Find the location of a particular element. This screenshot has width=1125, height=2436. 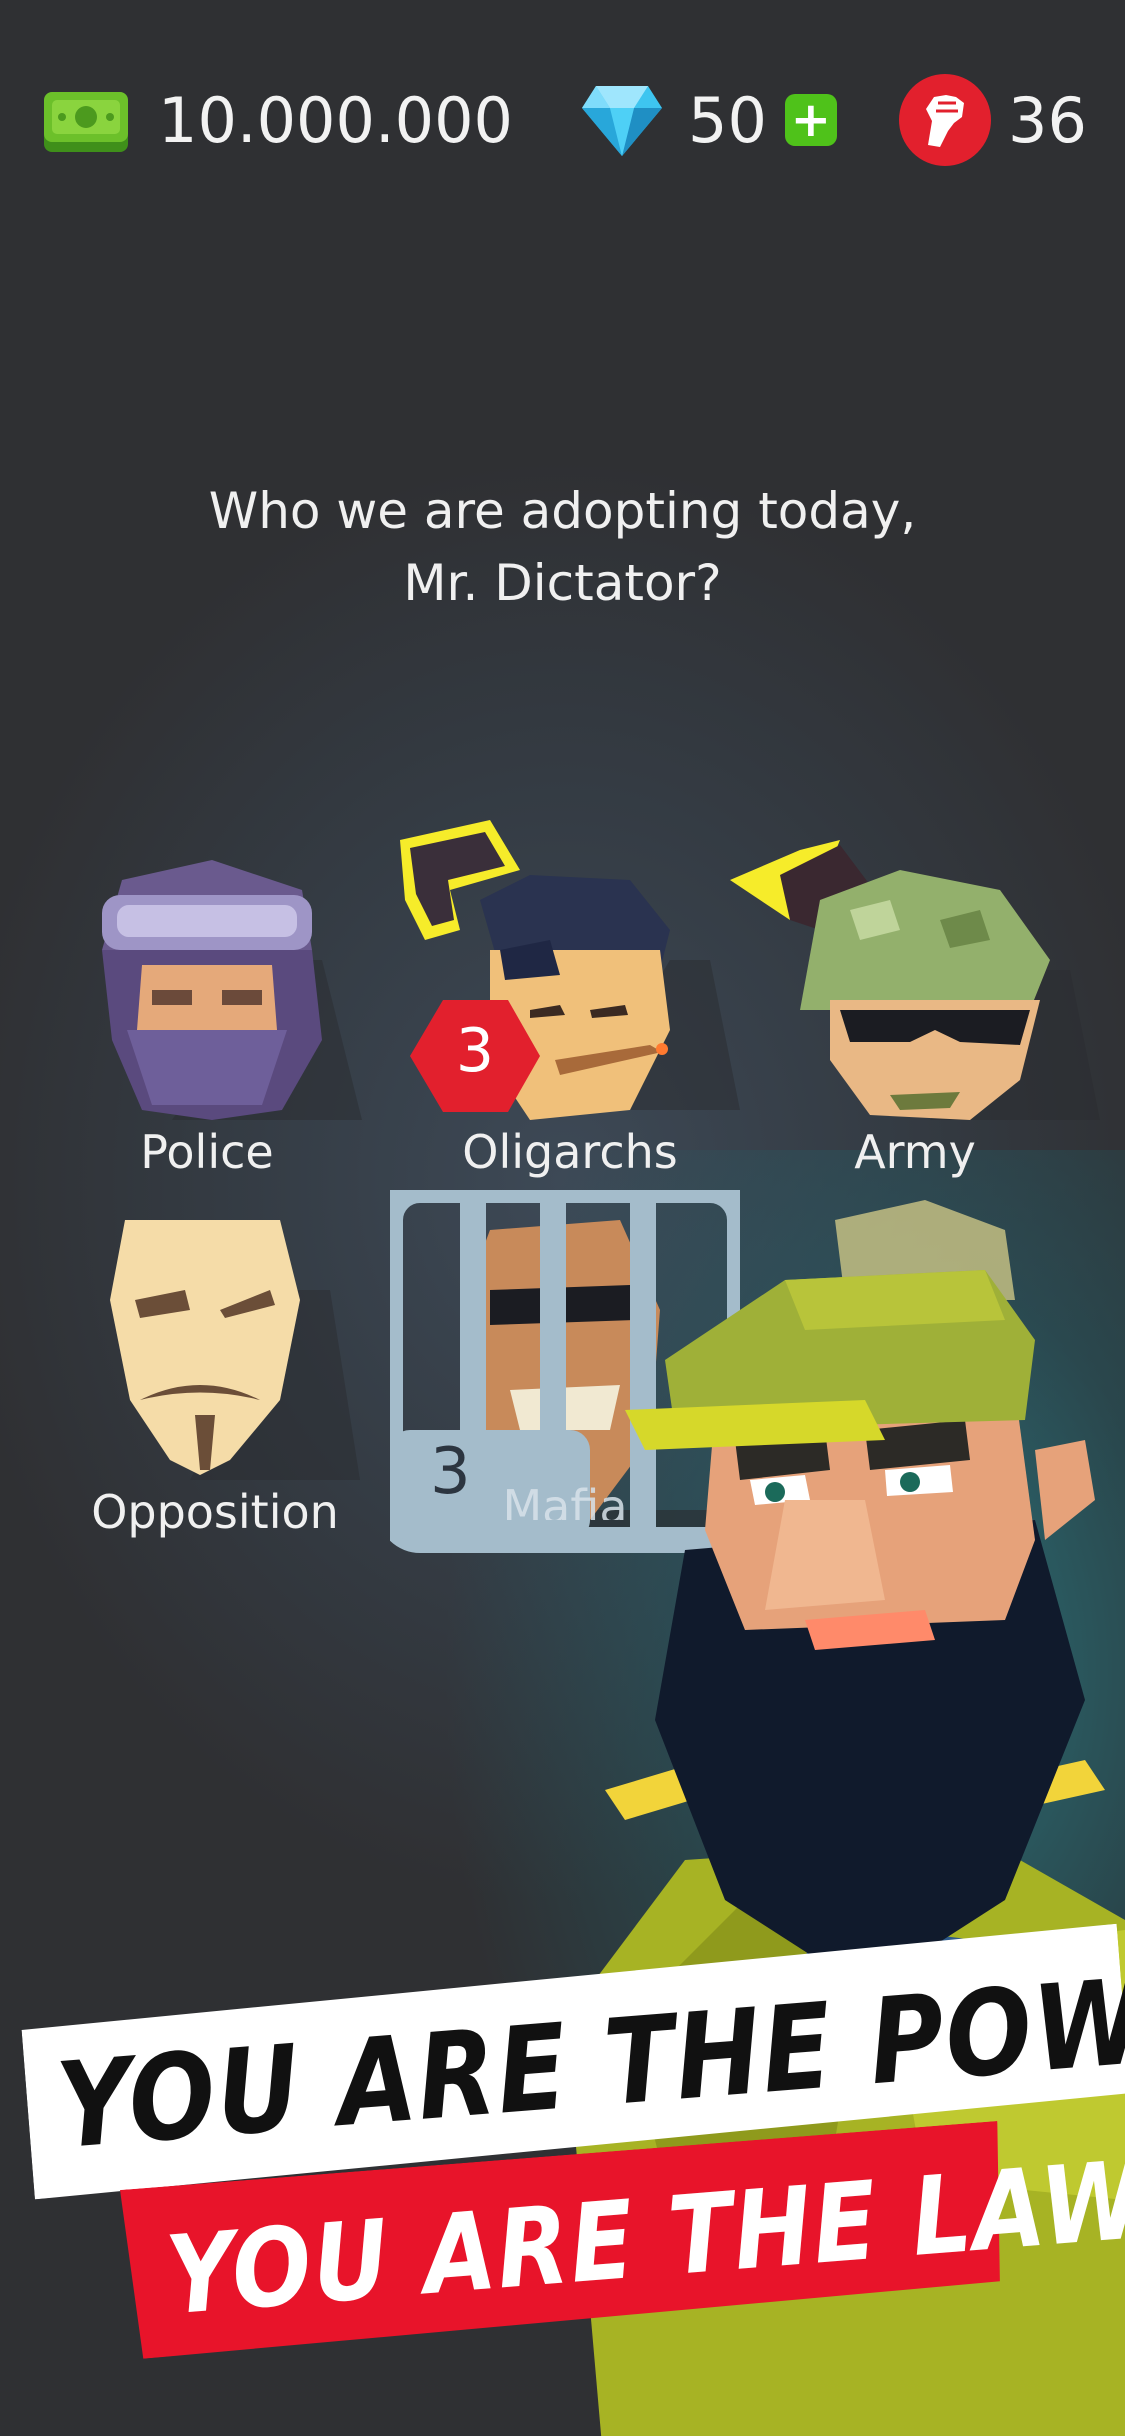

power-amount: 36 is located at coordinates (1047, 120).